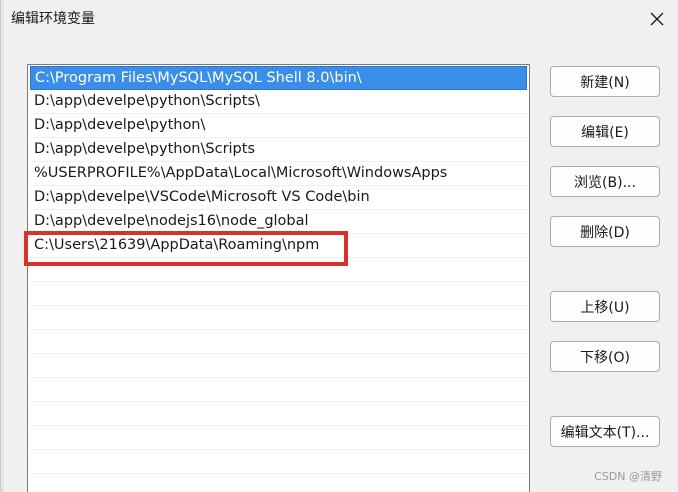  What do you see at coordinates (177, 245) in the screenshot?
I see `path-item-text: C:\Users\21639\AppData\Roaming\npm` at bounding box center [177, 245].